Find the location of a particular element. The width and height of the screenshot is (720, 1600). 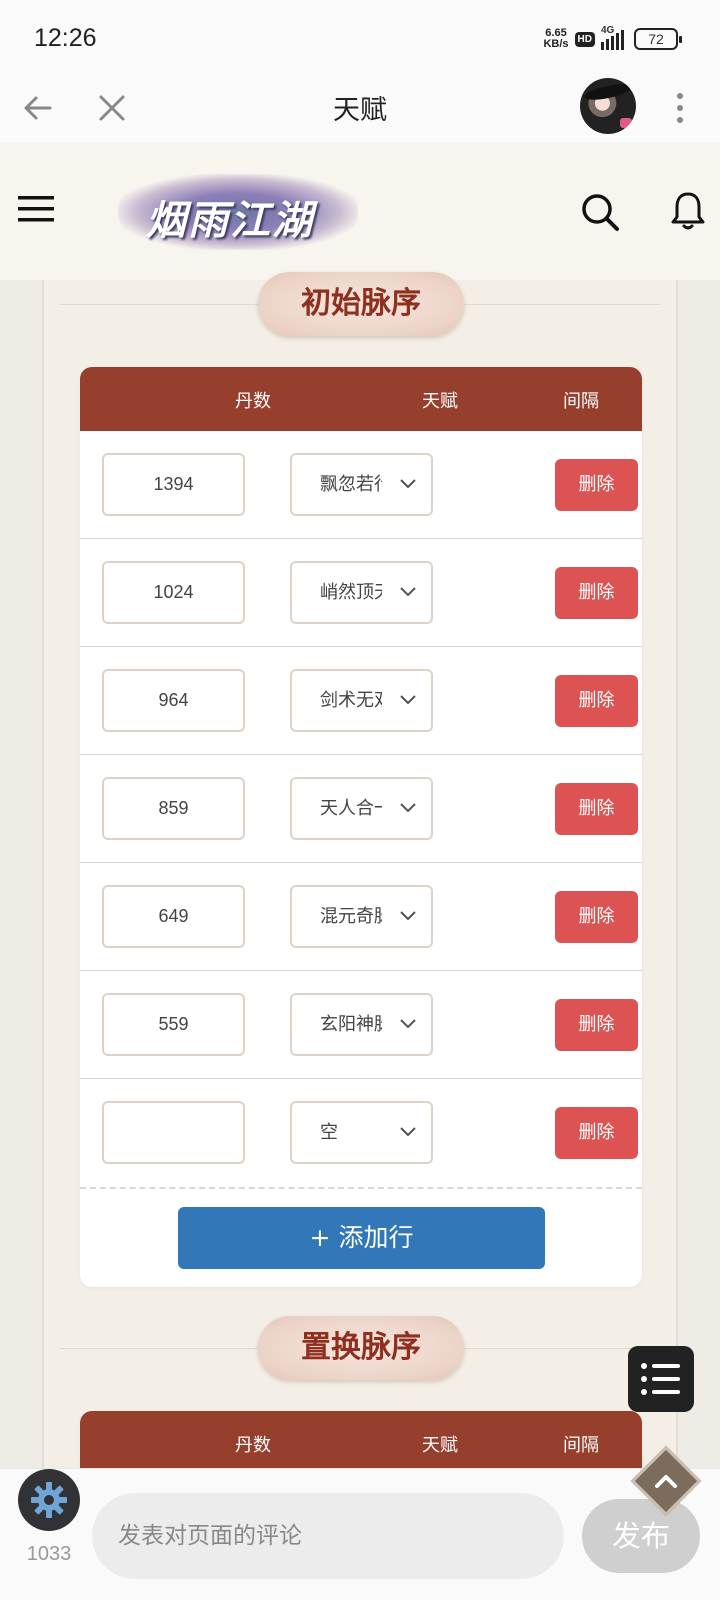

table-row: 964 剑术无双 60 删除 is located at coordinates (361, 701).